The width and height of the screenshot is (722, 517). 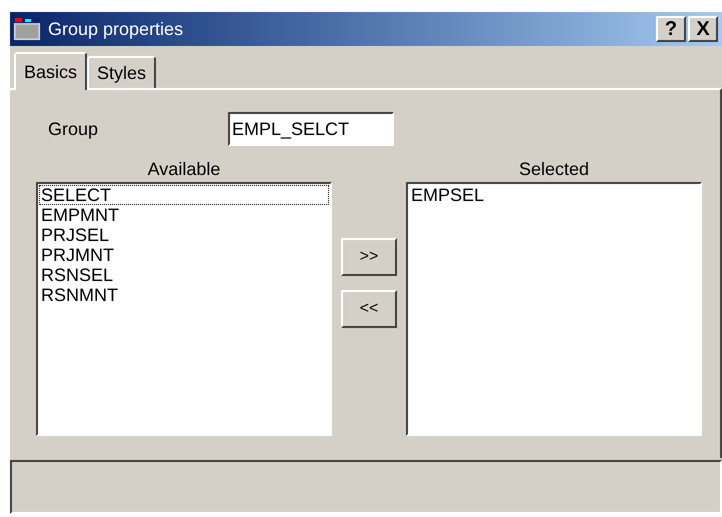 I want to click on help-button: ?, so click(x=671, y=29).